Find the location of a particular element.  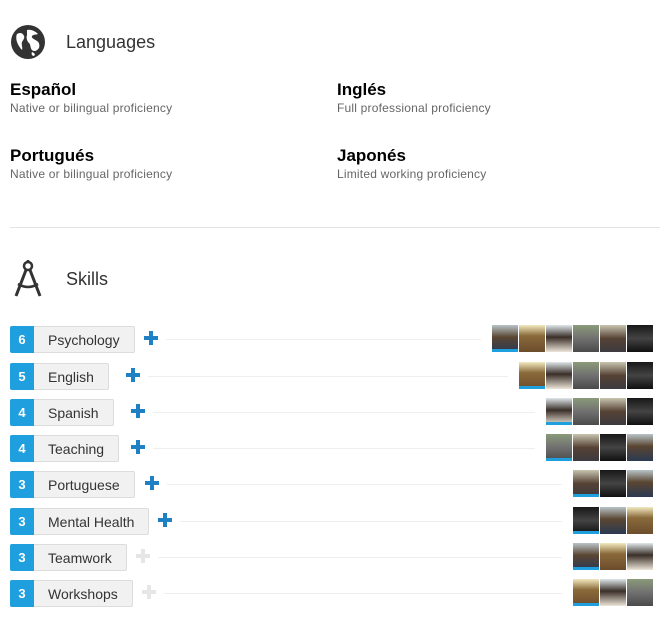

endorsement-count: 6 is located at coordinates (22, 339).